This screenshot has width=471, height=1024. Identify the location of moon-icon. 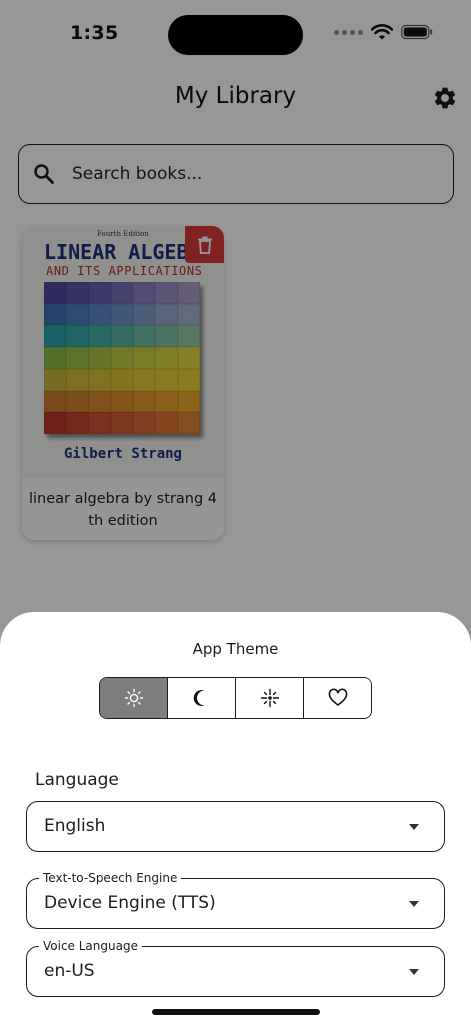
(198, 698).